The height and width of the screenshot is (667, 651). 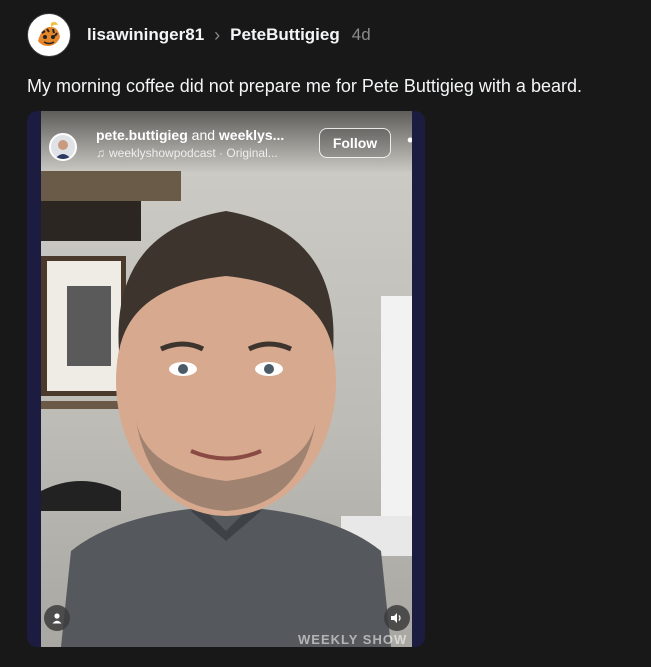 What do you see at coordinates (285, 35) in the screenshot?
I see `reply-to-username: PeteButtigieg` at bounding box center [285, 35].